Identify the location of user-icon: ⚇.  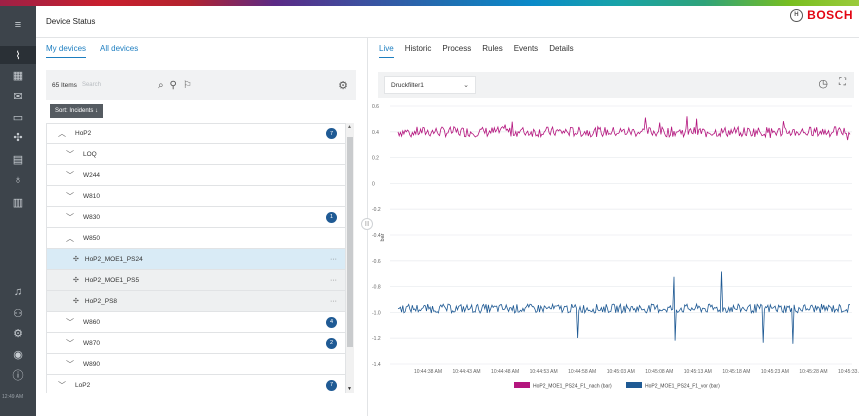
(18, 313).